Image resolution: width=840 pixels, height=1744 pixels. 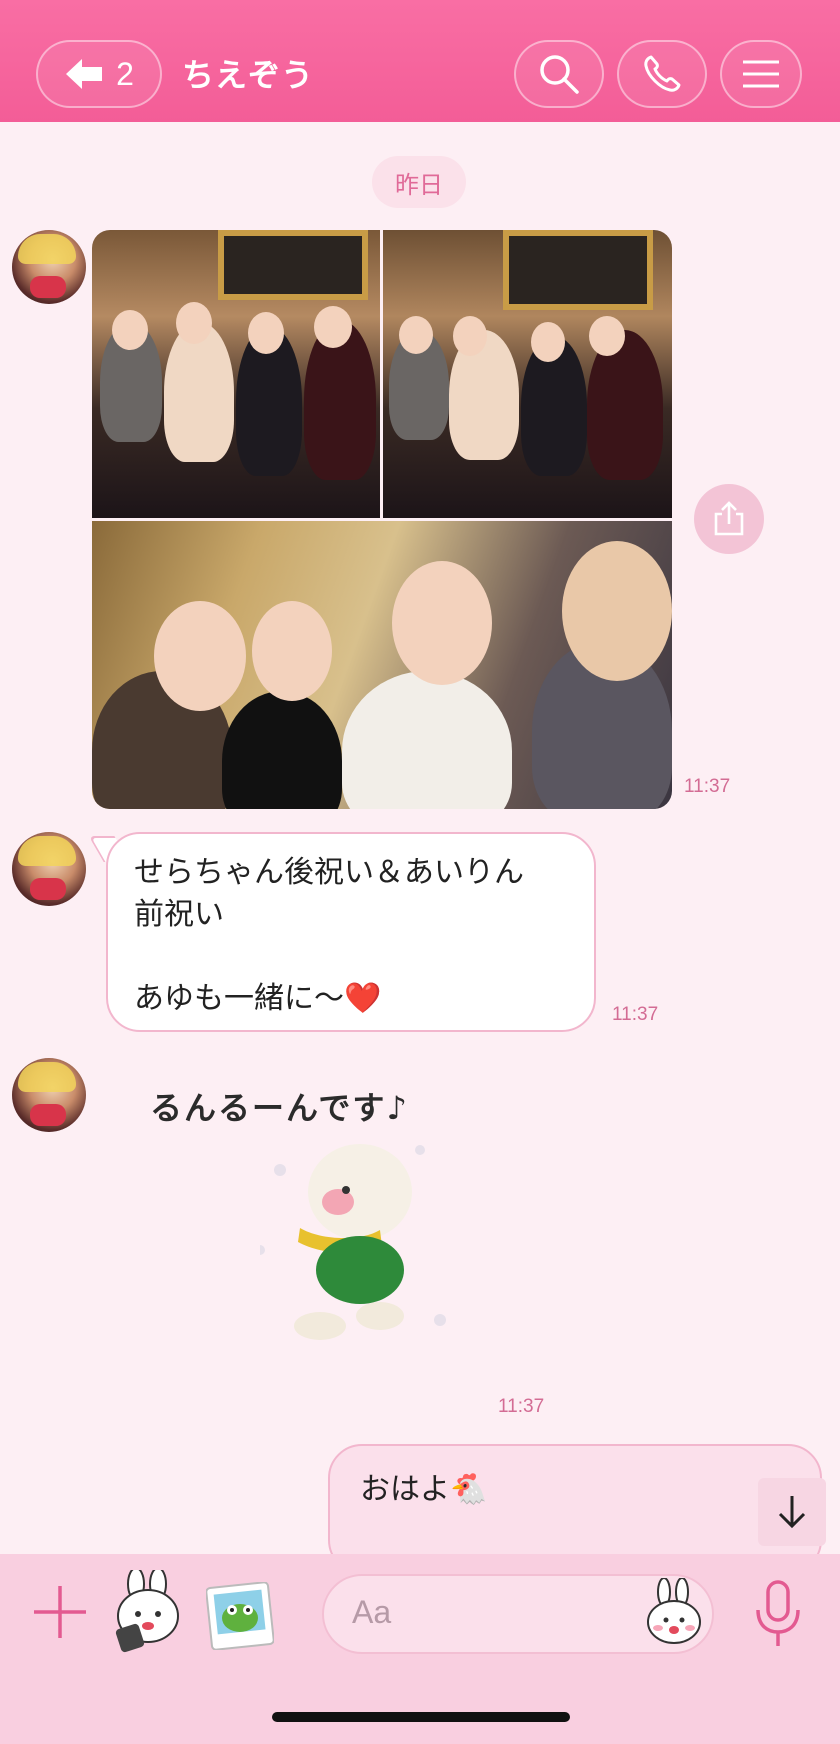 What do you see at coordinates (248, 75) in the screenshot?
I see `chat-title: ちえぞう` at bounding box center [248, 75].